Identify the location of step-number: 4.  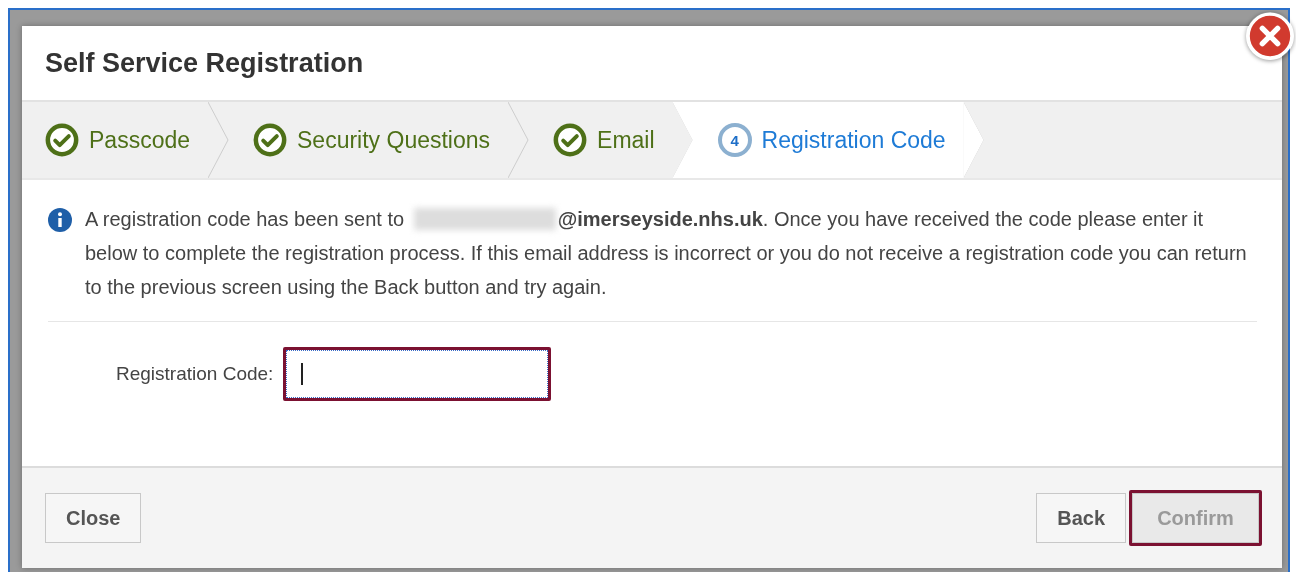
(734, 140).